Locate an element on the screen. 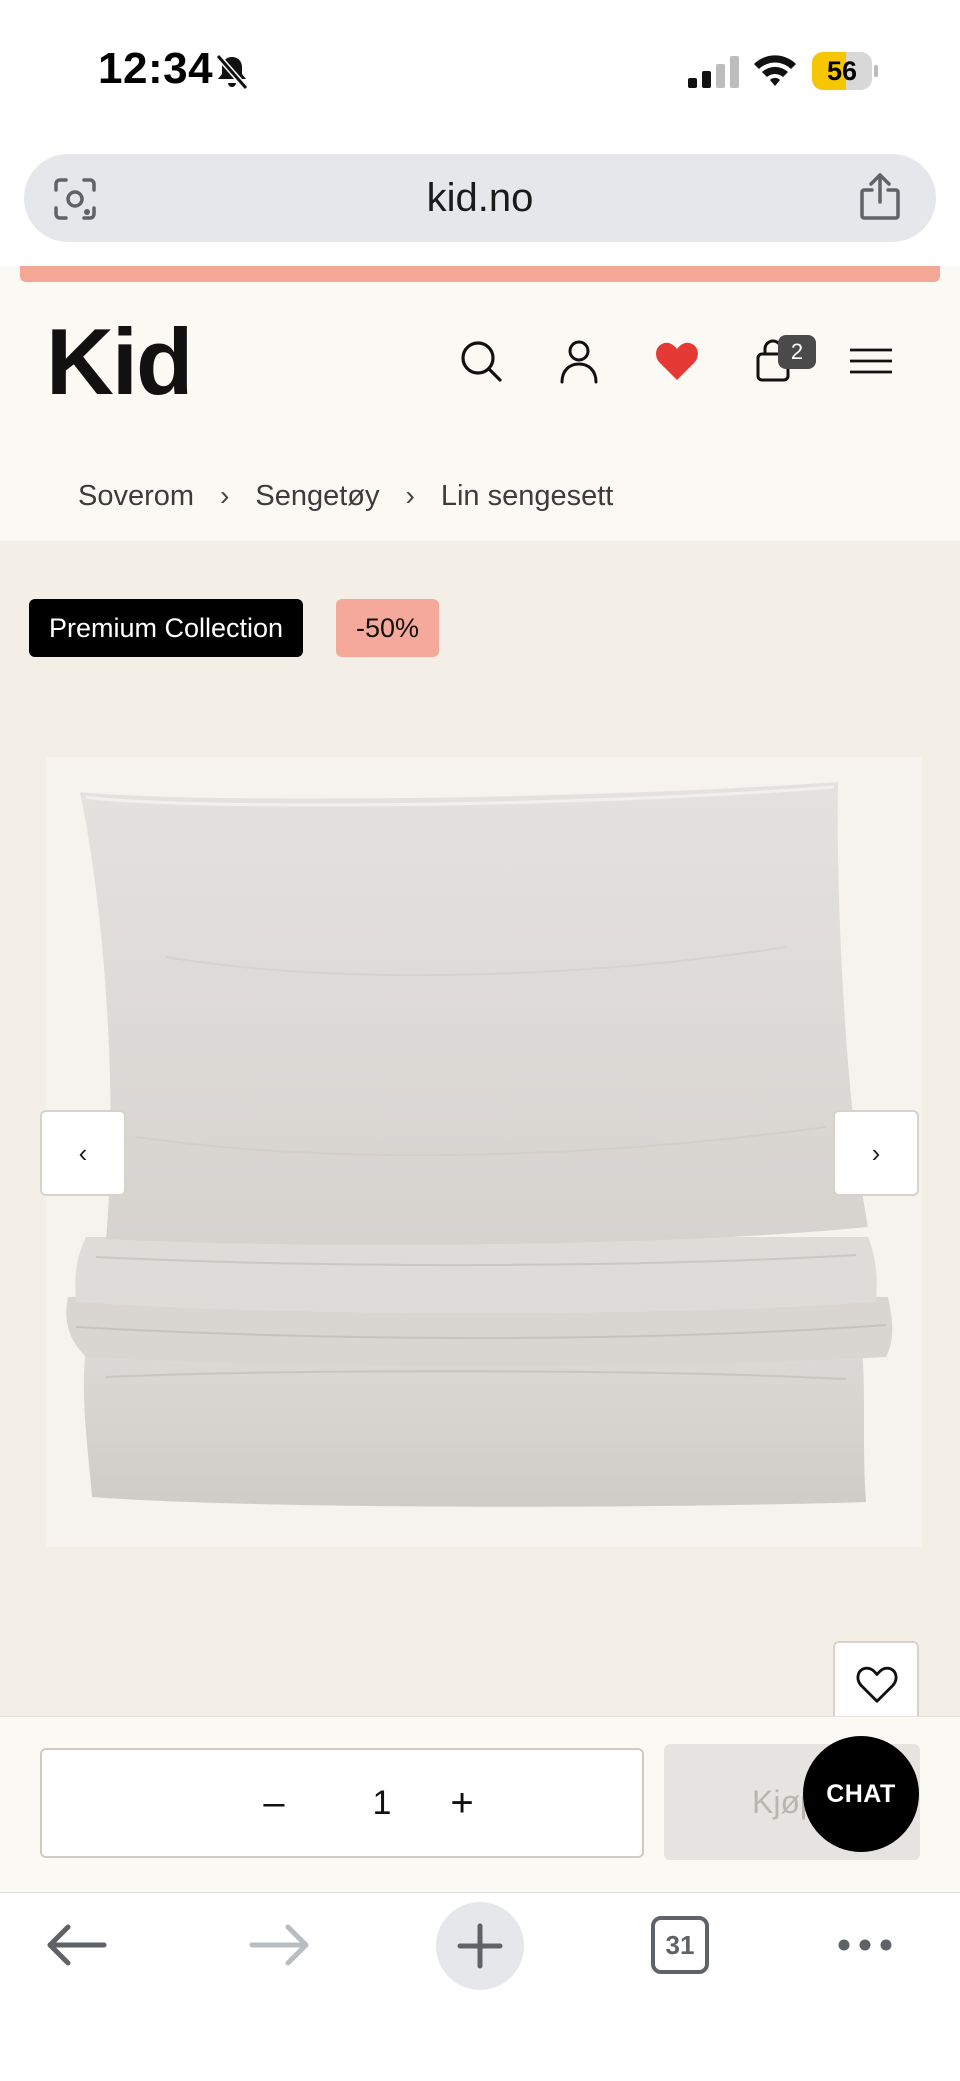 The image size is (960, 2081). status-bar: 12:34 56 is located at coordinates (480, 70).